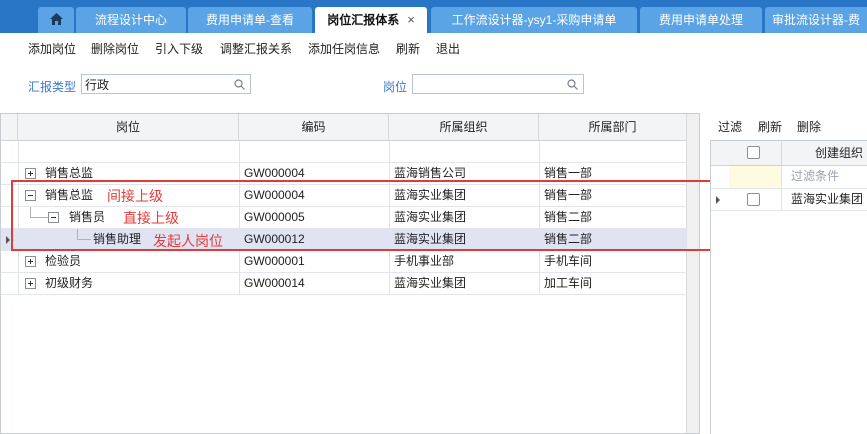 The image size is (867, 434). What do you see at coordinates (753, 199) in the screenshot?
I see `row-checkbox` at bounding box center [753, 199].